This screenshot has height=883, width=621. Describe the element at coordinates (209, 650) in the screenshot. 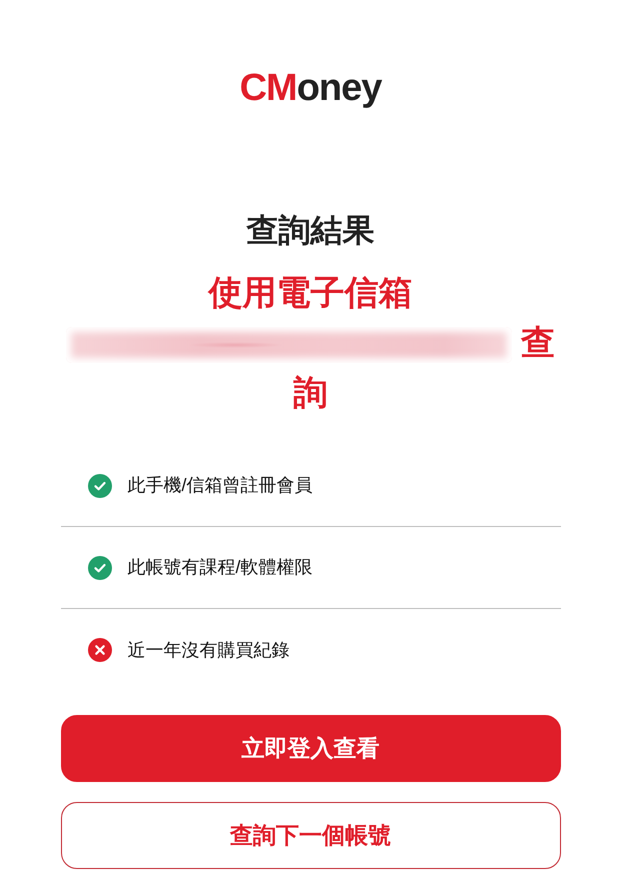

I see `result-text: 近一年沒有購買紀錄` at that location.